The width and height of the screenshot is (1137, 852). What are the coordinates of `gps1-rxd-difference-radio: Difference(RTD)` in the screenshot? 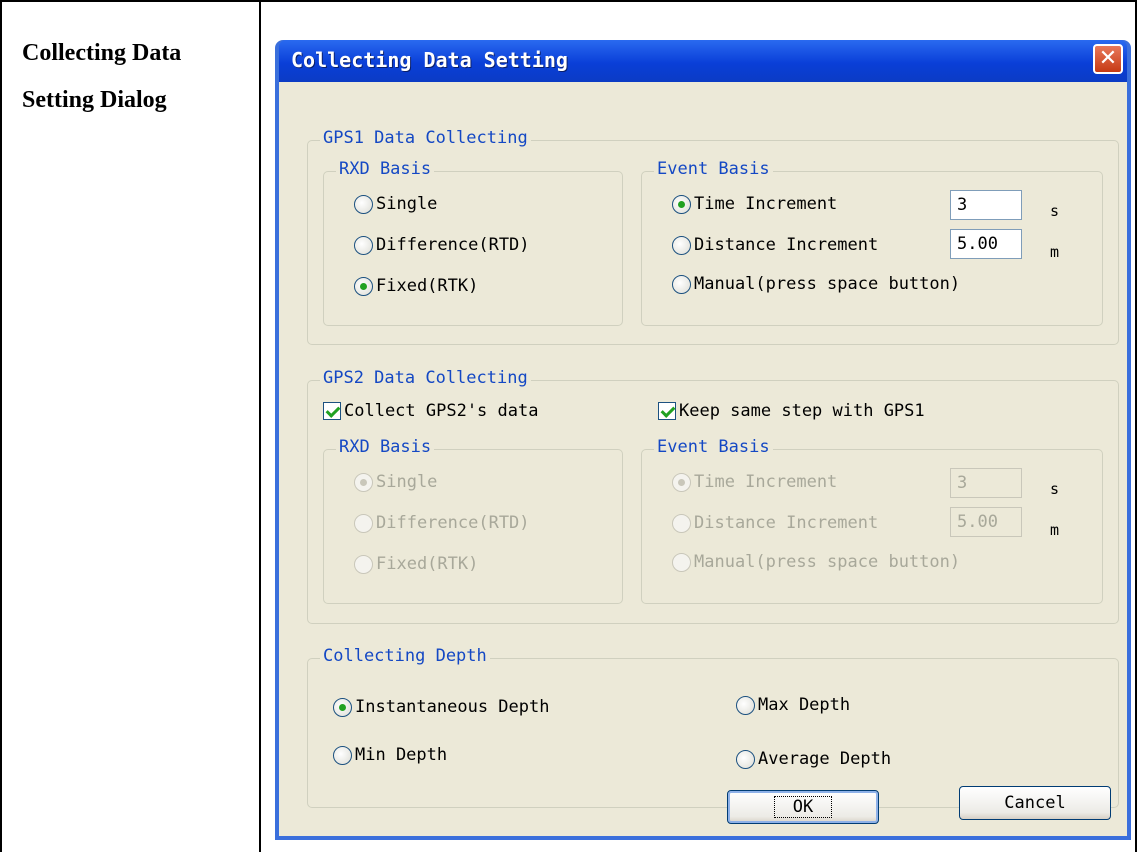 It's located at (442, 245).